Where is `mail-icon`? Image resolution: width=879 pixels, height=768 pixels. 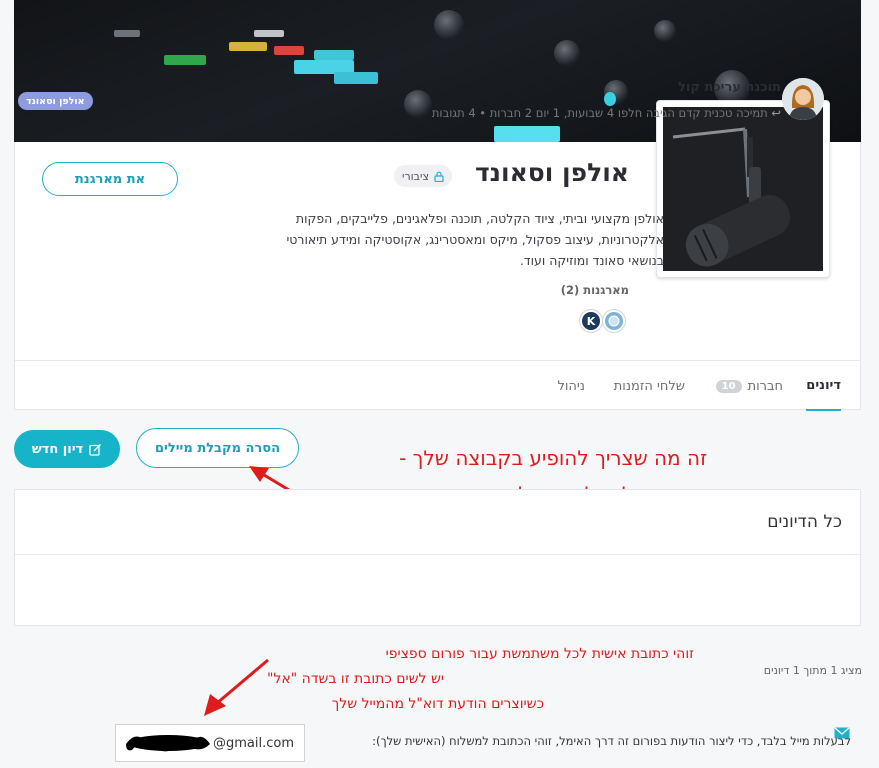 mail-icon is located at coordinates (842, 733).